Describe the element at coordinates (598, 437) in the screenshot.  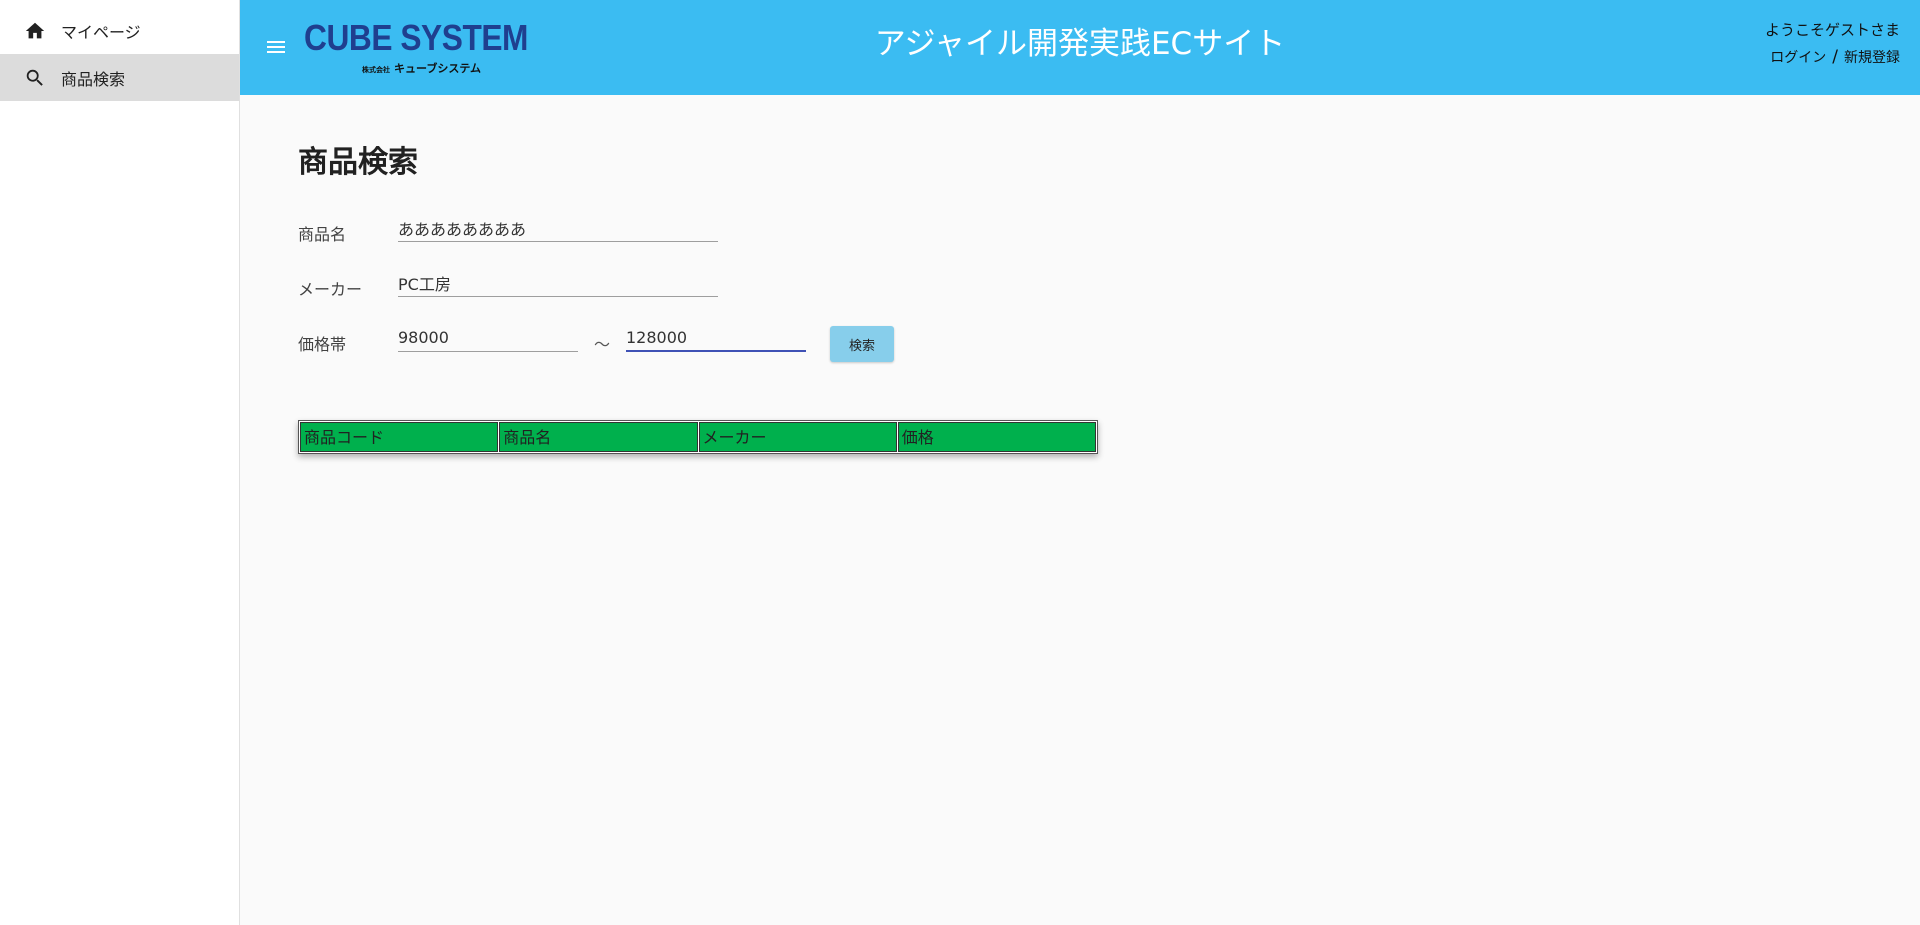
I see `column-header-product-name: 商品名` at that location.